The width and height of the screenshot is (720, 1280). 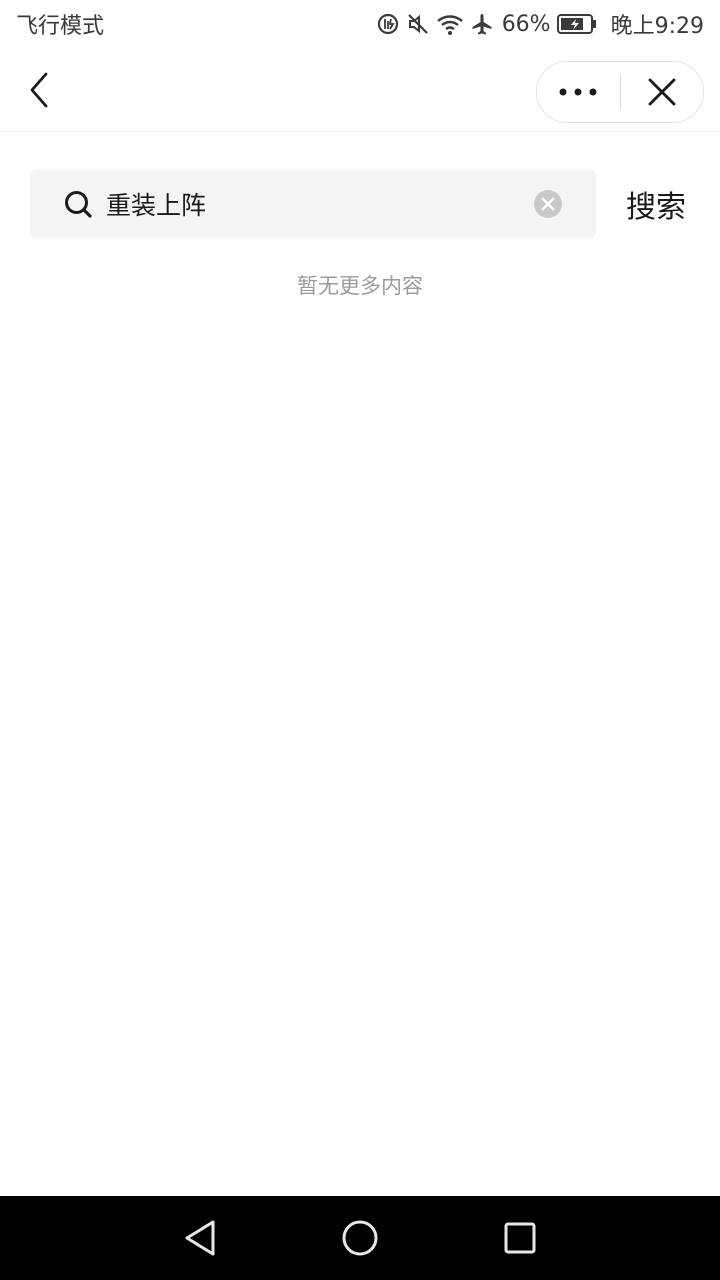 I want to click on airplane-mode-label: 飞行模式, so click(x=60, y=26).